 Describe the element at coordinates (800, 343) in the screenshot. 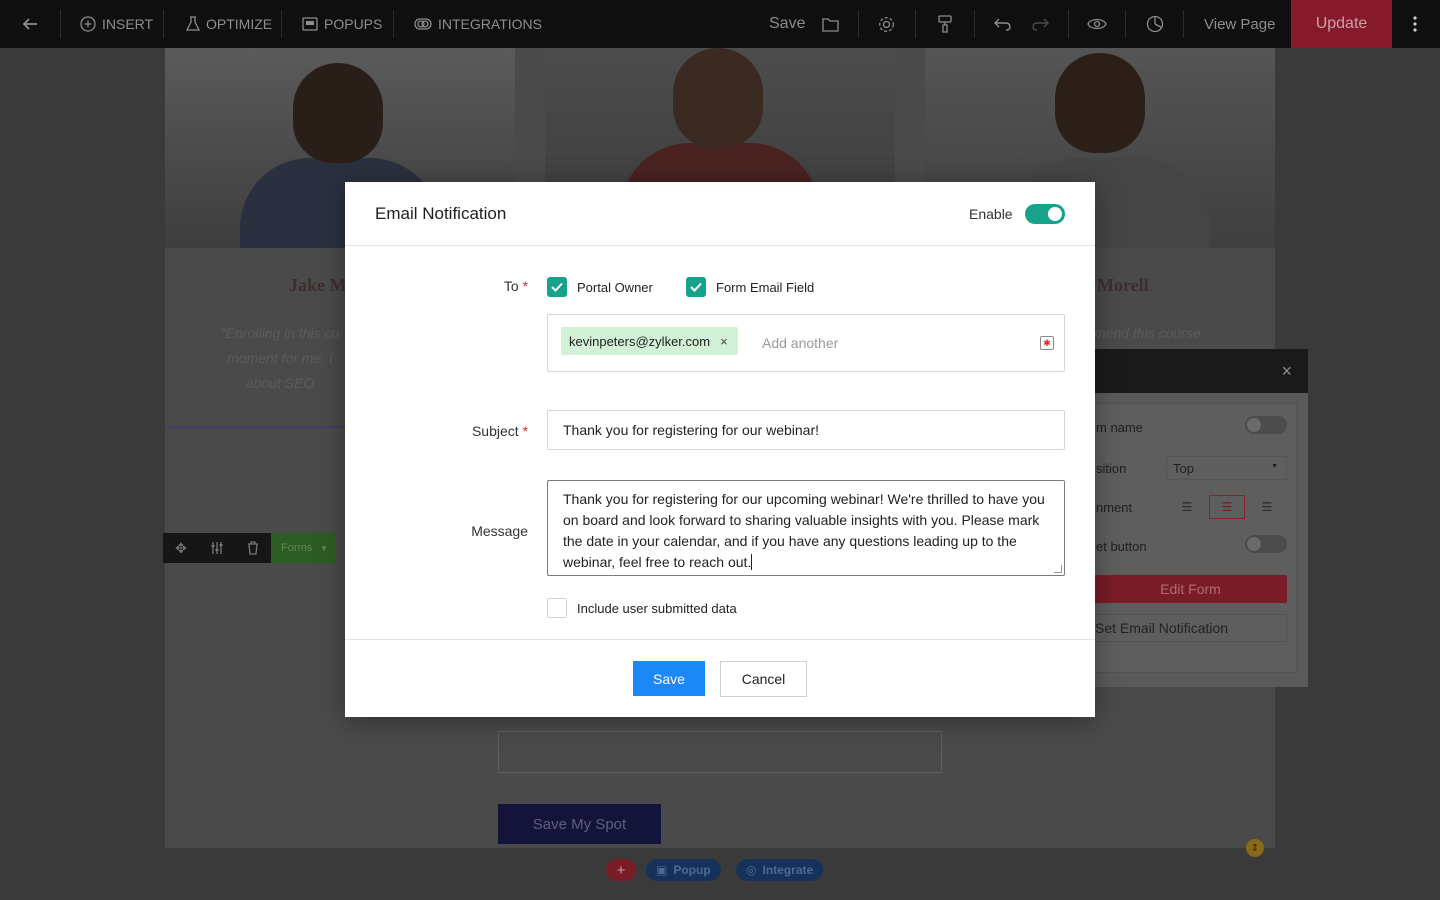

I see `add-another-placeholder: Add another` at that location.